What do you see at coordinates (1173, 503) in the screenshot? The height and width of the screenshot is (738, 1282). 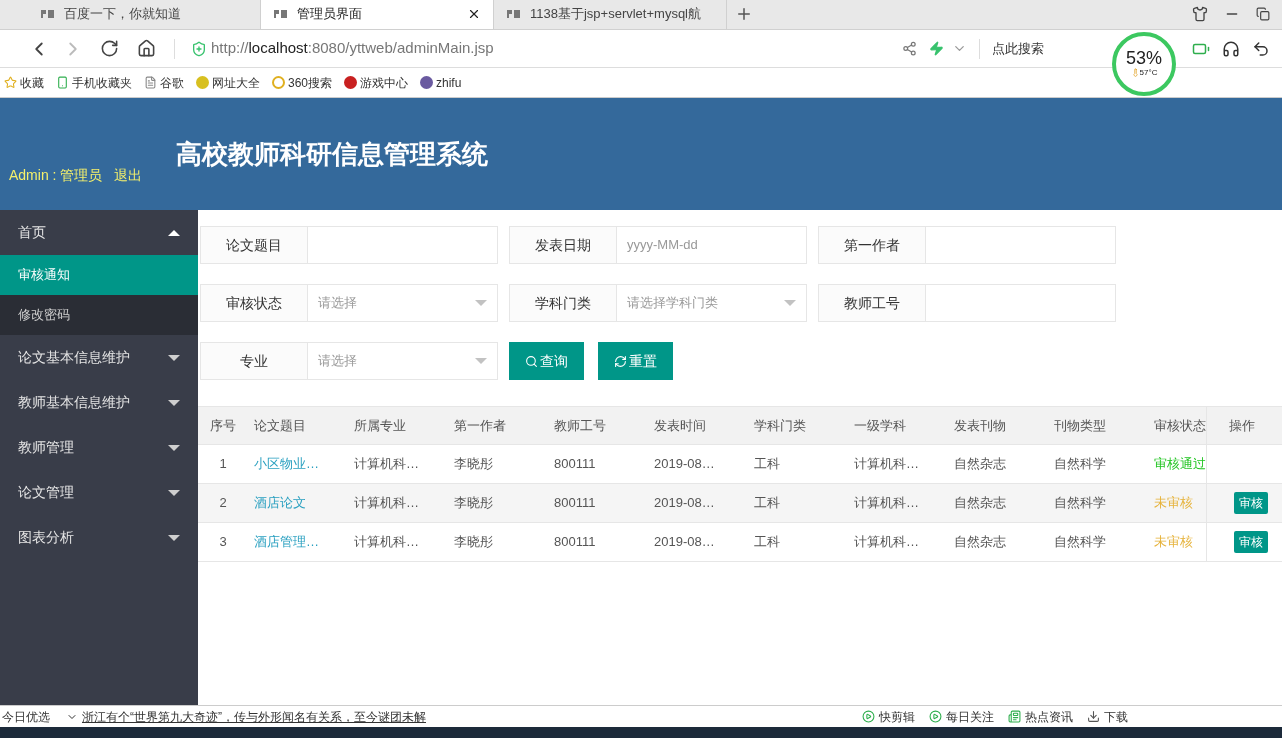 I see `status-cell-text: 未审核` at bounding box center [1173, 503].